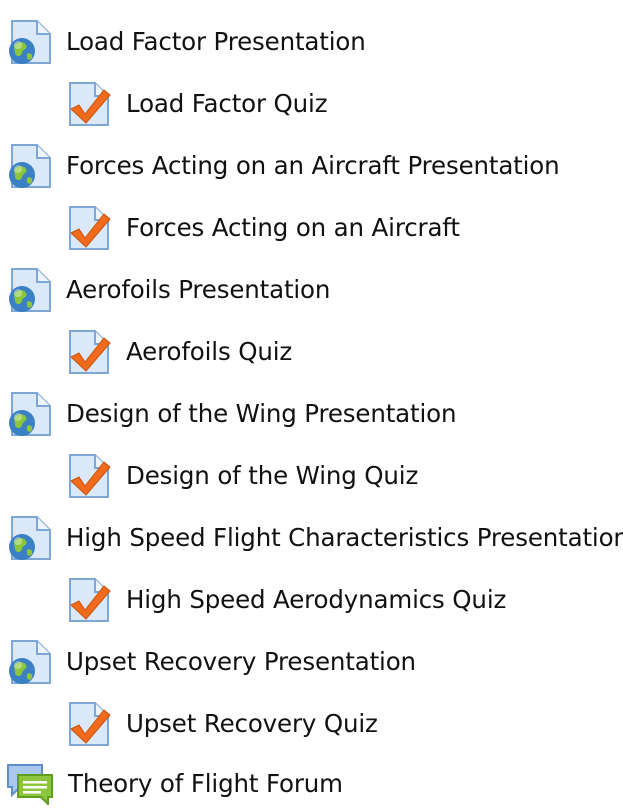 This screenshot has height=808, width=623. What do you see at coordinates (241, 662) in the screenshot?
I see `activity-label: Upset Recovery Presentation` at bounding box center [241, 662].